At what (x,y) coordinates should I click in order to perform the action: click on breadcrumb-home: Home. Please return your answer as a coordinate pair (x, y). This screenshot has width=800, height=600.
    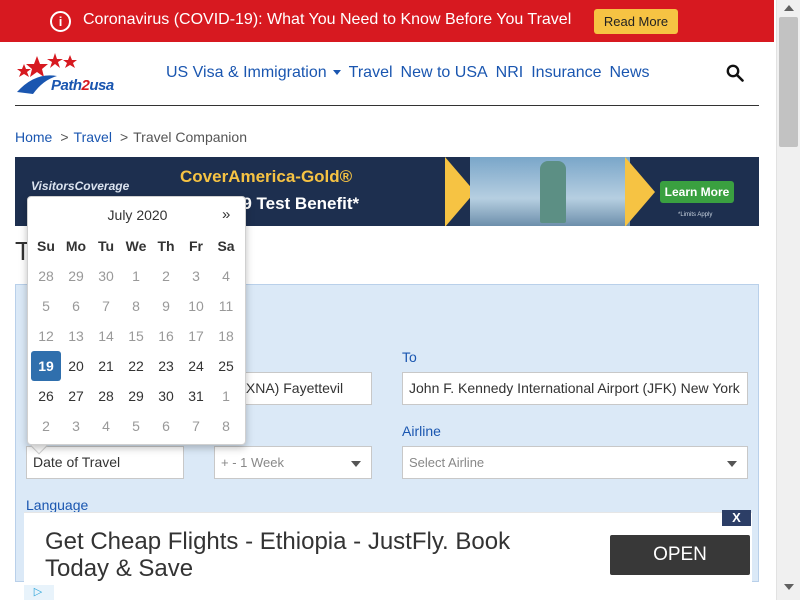
    Looking at the image, I should click on (33, 137).